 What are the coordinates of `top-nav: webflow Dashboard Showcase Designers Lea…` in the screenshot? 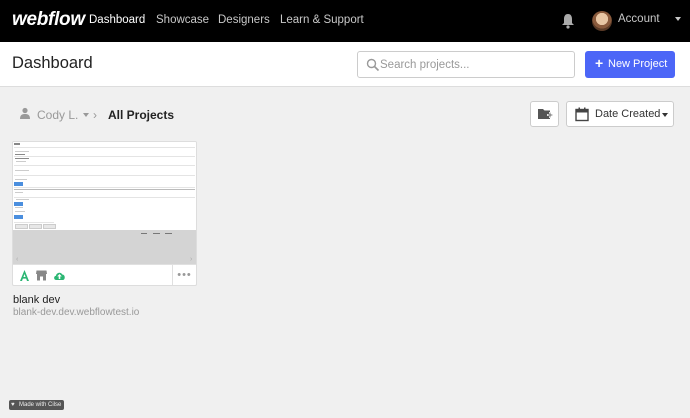 It's located at (345, 21).